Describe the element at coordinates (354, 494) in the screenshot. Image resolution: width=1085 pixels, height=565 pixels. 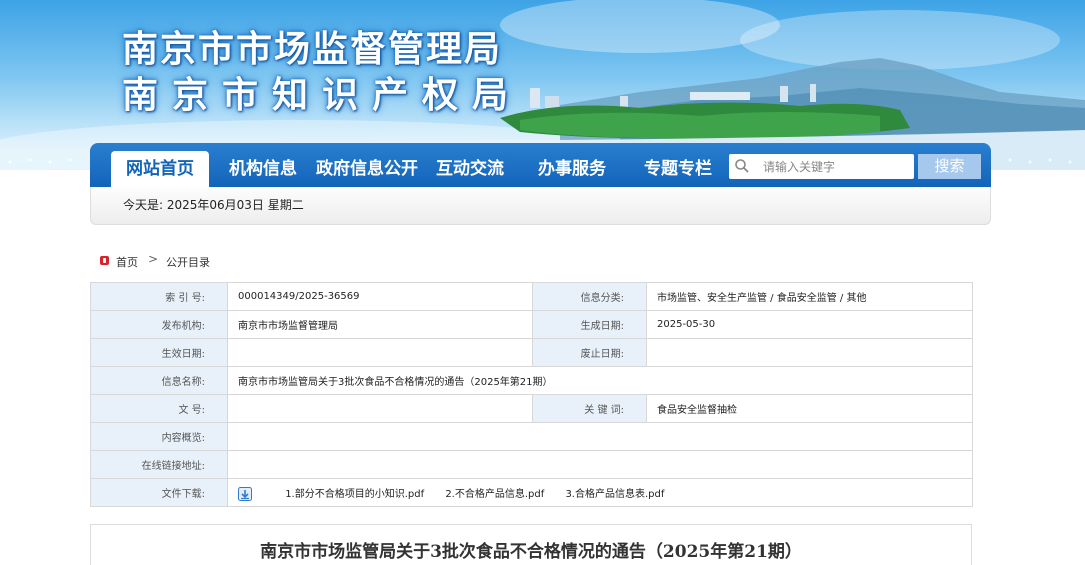
I see `file-link-1: 1.部分不合格项目的小知识.pdf` at that location.